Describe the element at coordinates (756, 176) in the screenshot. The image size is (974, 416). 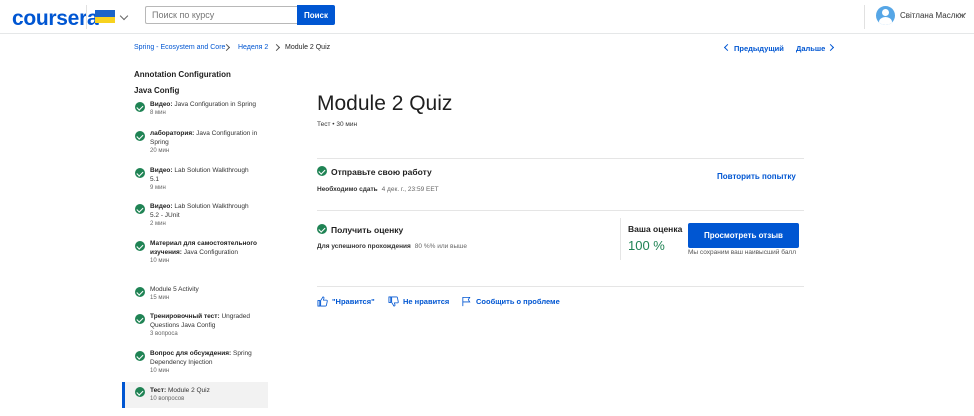
I see `retry-button: Повторить попытку` at that location.